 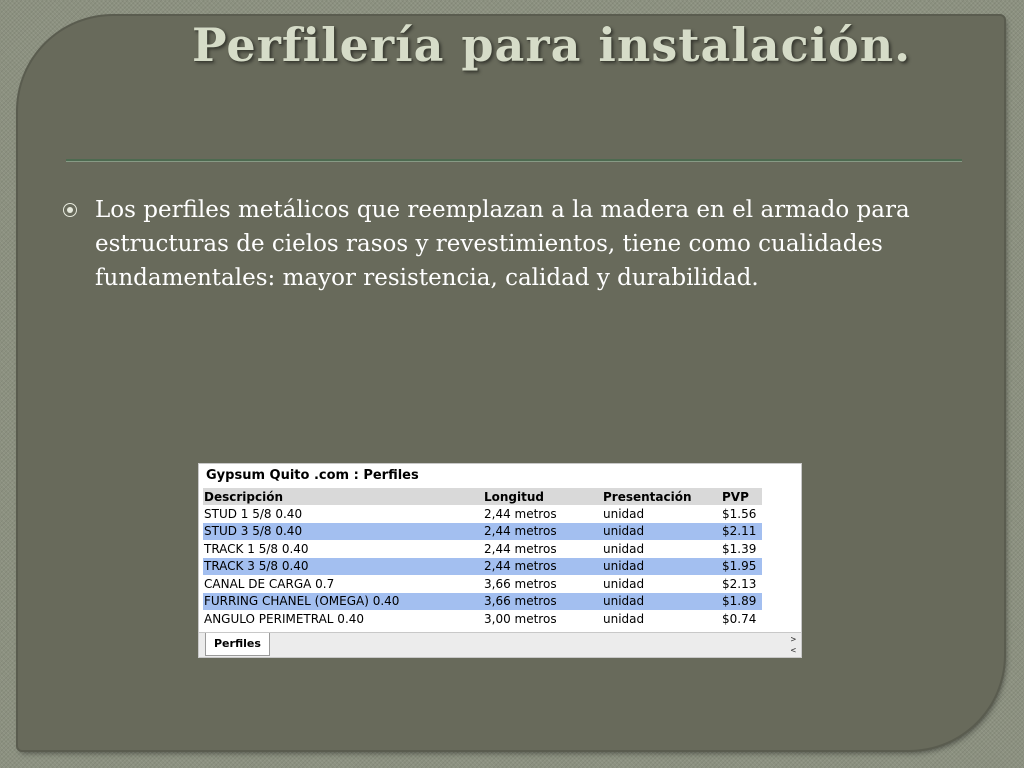 What do you see at coordinates (482, 514) in the screenshot?
I see `table-row: STUD 1 5/8 0.40 2,44 metros unidad $1.56` at bounding box center [482, 514].